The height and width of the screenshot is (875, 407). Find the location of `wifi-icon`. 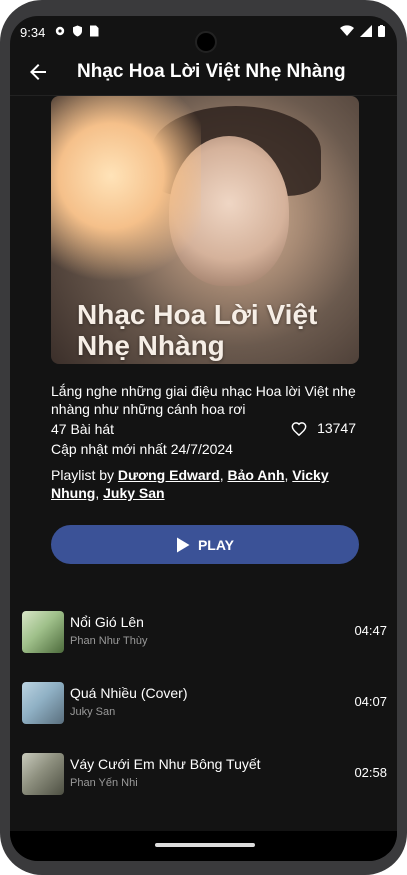

wifi-icon is located at coordinates (347, 30).